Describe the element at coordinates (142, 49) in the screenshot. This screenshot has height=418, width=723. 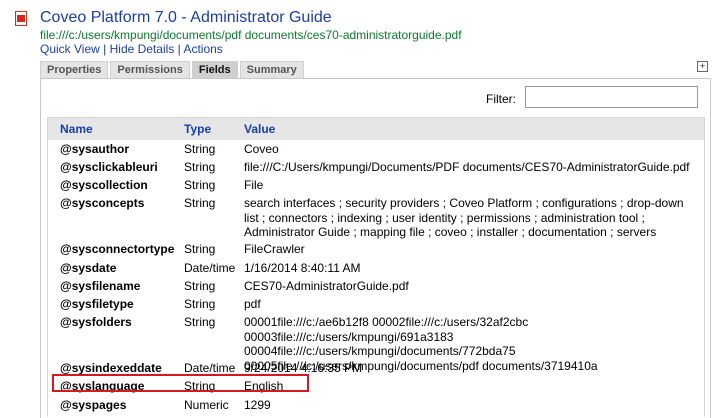
I see `hide-details-link: Hide Details` at that location.